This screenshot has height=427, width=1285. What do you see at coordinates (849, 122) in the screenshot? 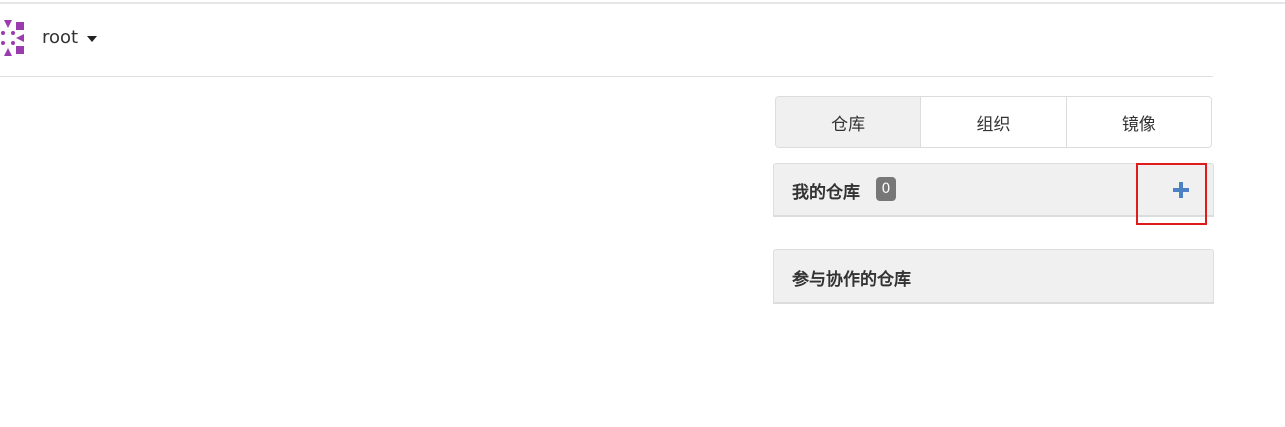
I see `tab-repositories: 仓库` at bounding box center [849, 122].